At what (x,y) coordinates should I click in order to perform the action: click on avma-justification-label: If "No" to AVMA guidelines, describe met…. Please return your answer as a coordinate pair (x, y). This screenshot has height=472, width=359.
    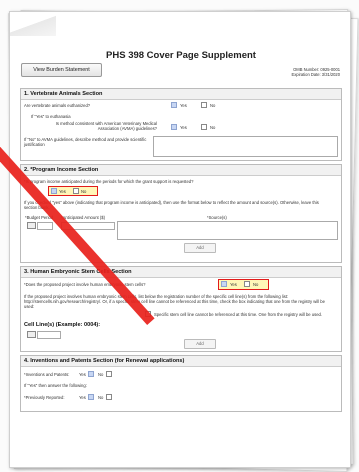
    Looking at the image, I should click on (85, 142).